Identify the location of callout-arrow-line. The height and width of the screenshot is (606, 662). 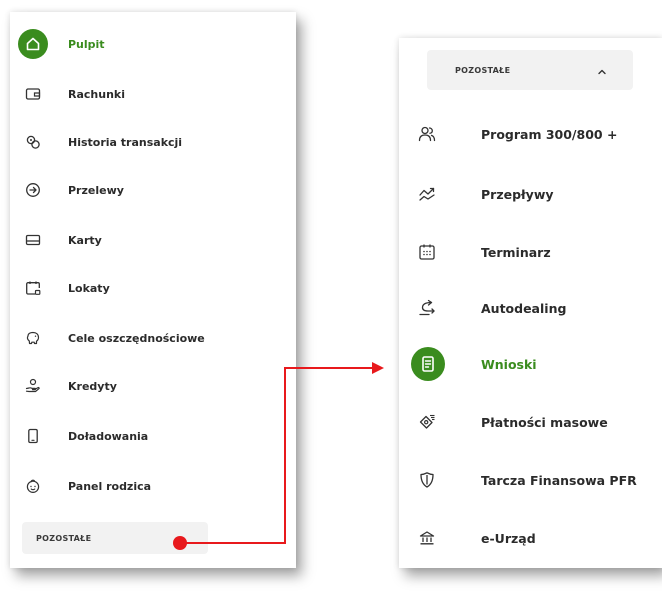
(276, 455).